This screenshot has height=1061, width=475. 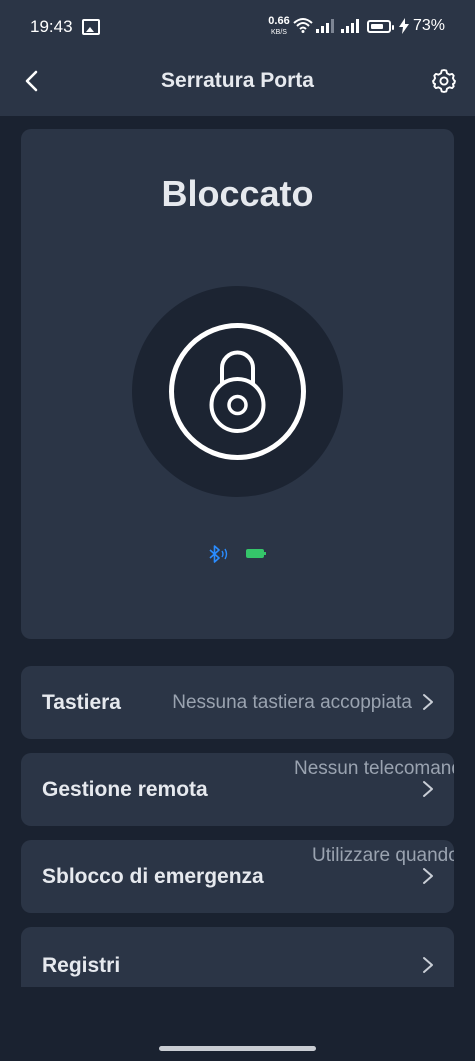 What do you see at coordinates (81, 702) in the screenshot?
I see `keypad-label: Tastiera` at bounding box center [81, 702].